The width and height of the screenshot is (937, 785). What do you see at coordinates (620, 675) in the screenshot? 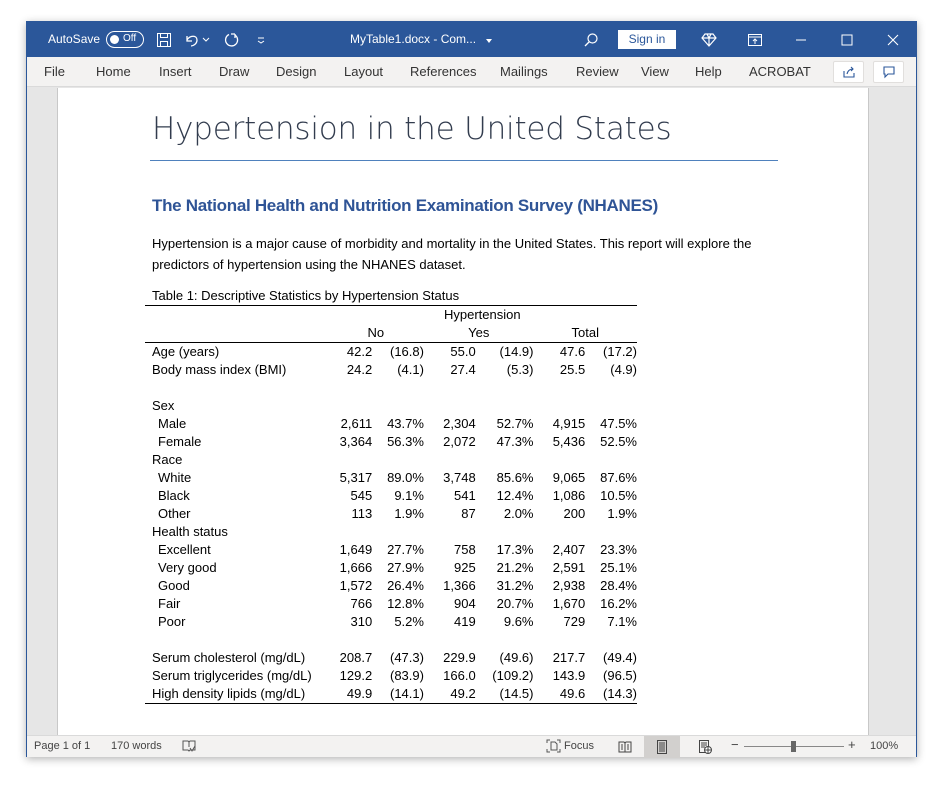
I see `cell-value: (96.5)` at bounding box center [620, 675].